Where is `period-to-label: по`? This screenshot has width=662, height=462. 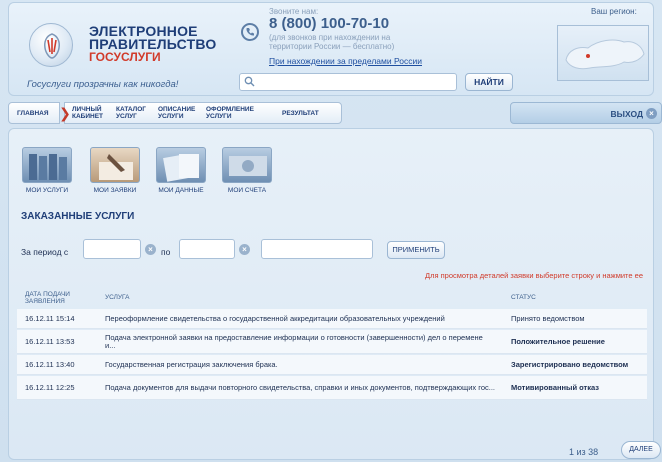
period-to-label: по is located at coordinates (166, 252).